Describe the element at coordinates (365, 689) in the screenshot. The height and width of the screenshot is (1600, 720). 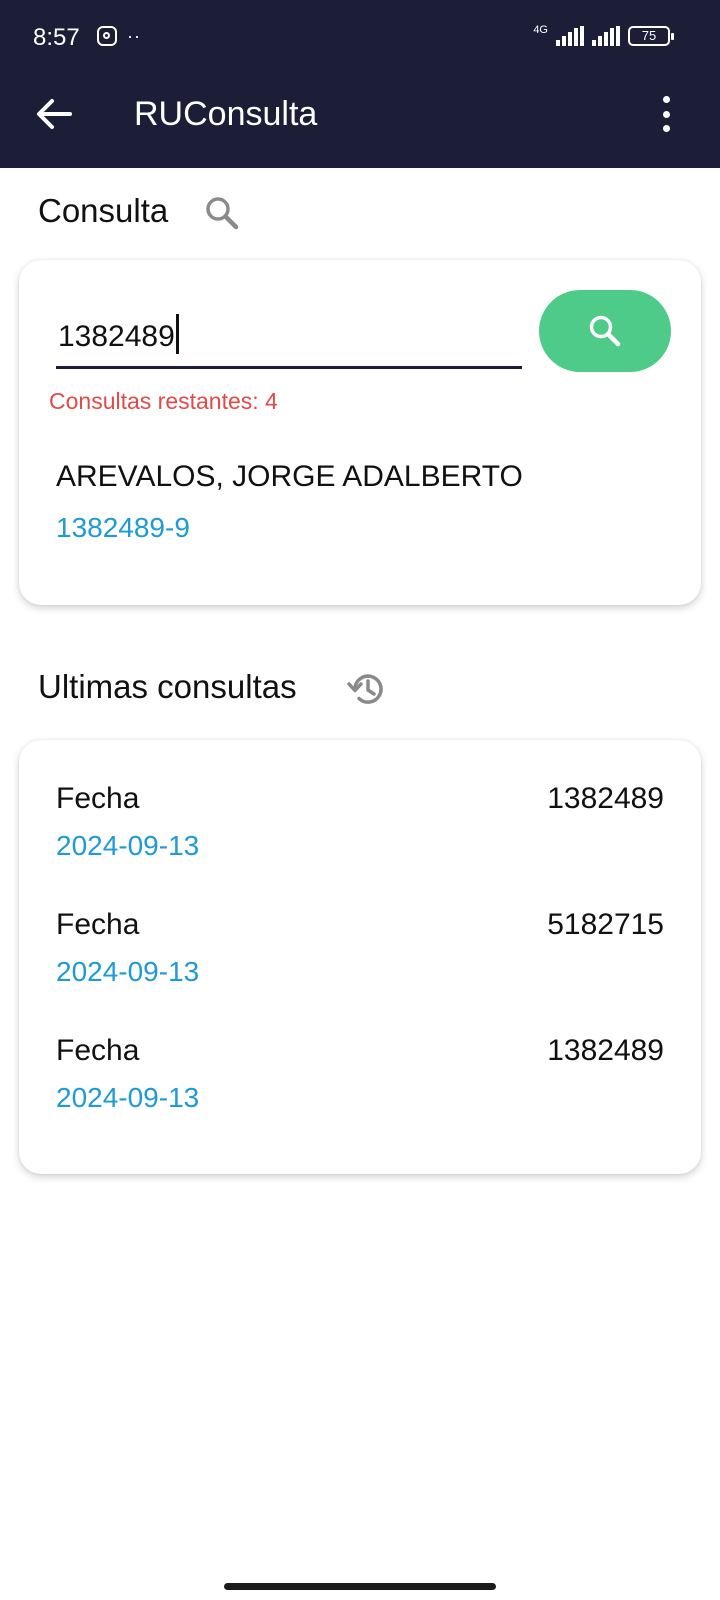
I see `history-icon` at that location.